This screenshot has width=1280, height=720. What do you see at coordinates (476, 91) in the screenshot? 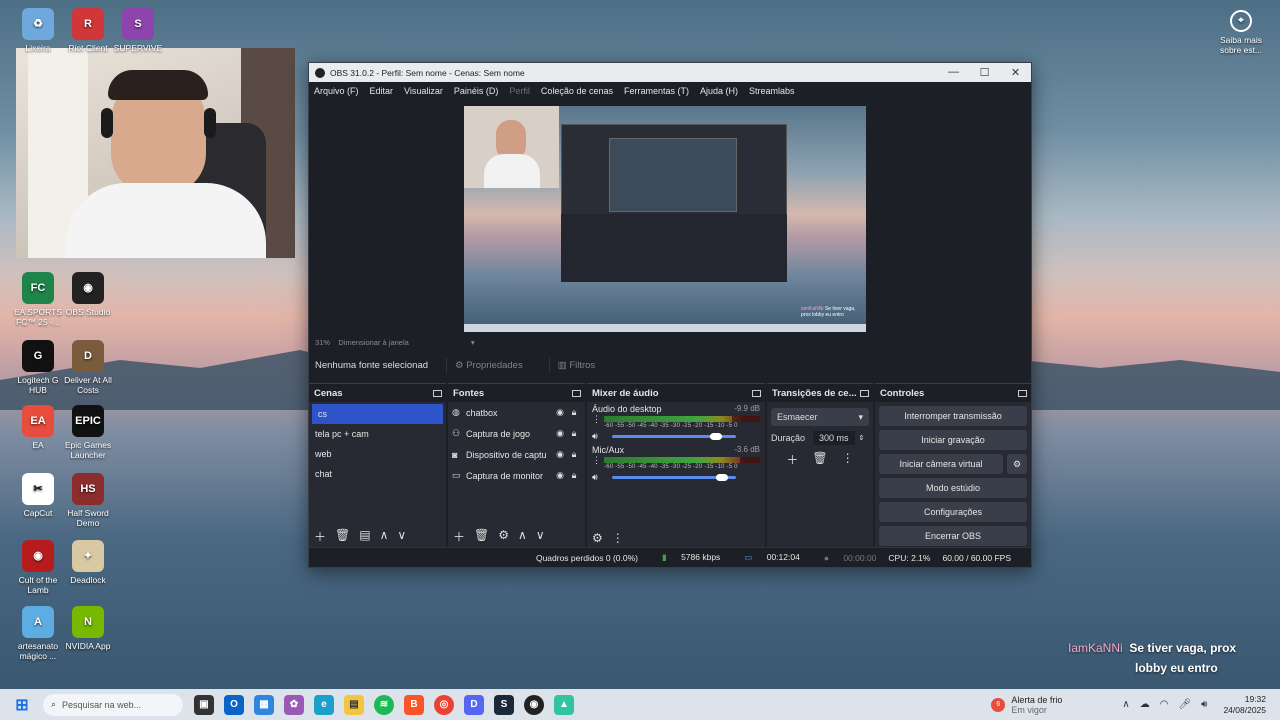
I see `menu-item: Painéis (D)` at bounding box center [476, 91].